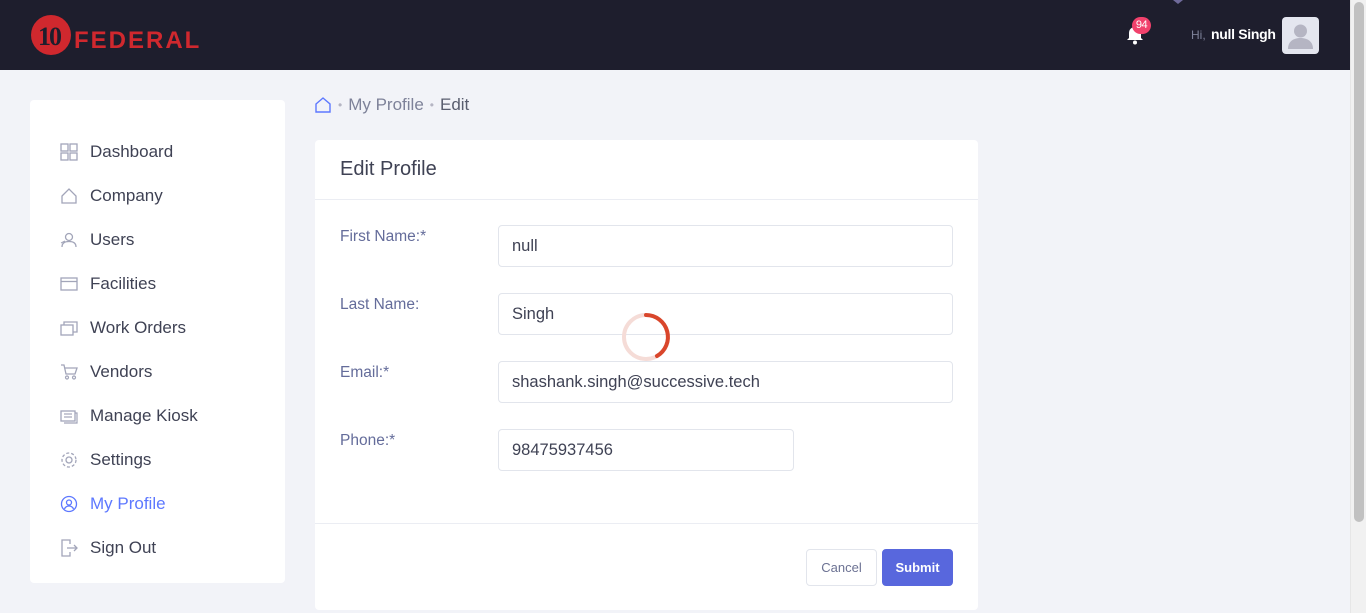 This screenshot has width=1366, height=613. Describe the element at coordinates (69, 416) in the screenshot. I see `kiosk-icon` at that location.